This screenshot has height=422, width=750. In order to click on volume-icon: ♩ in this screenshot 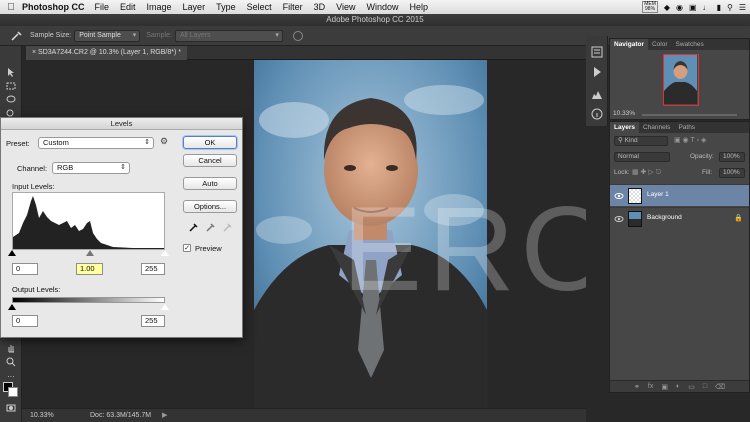, I will do `click(707, 7)`.